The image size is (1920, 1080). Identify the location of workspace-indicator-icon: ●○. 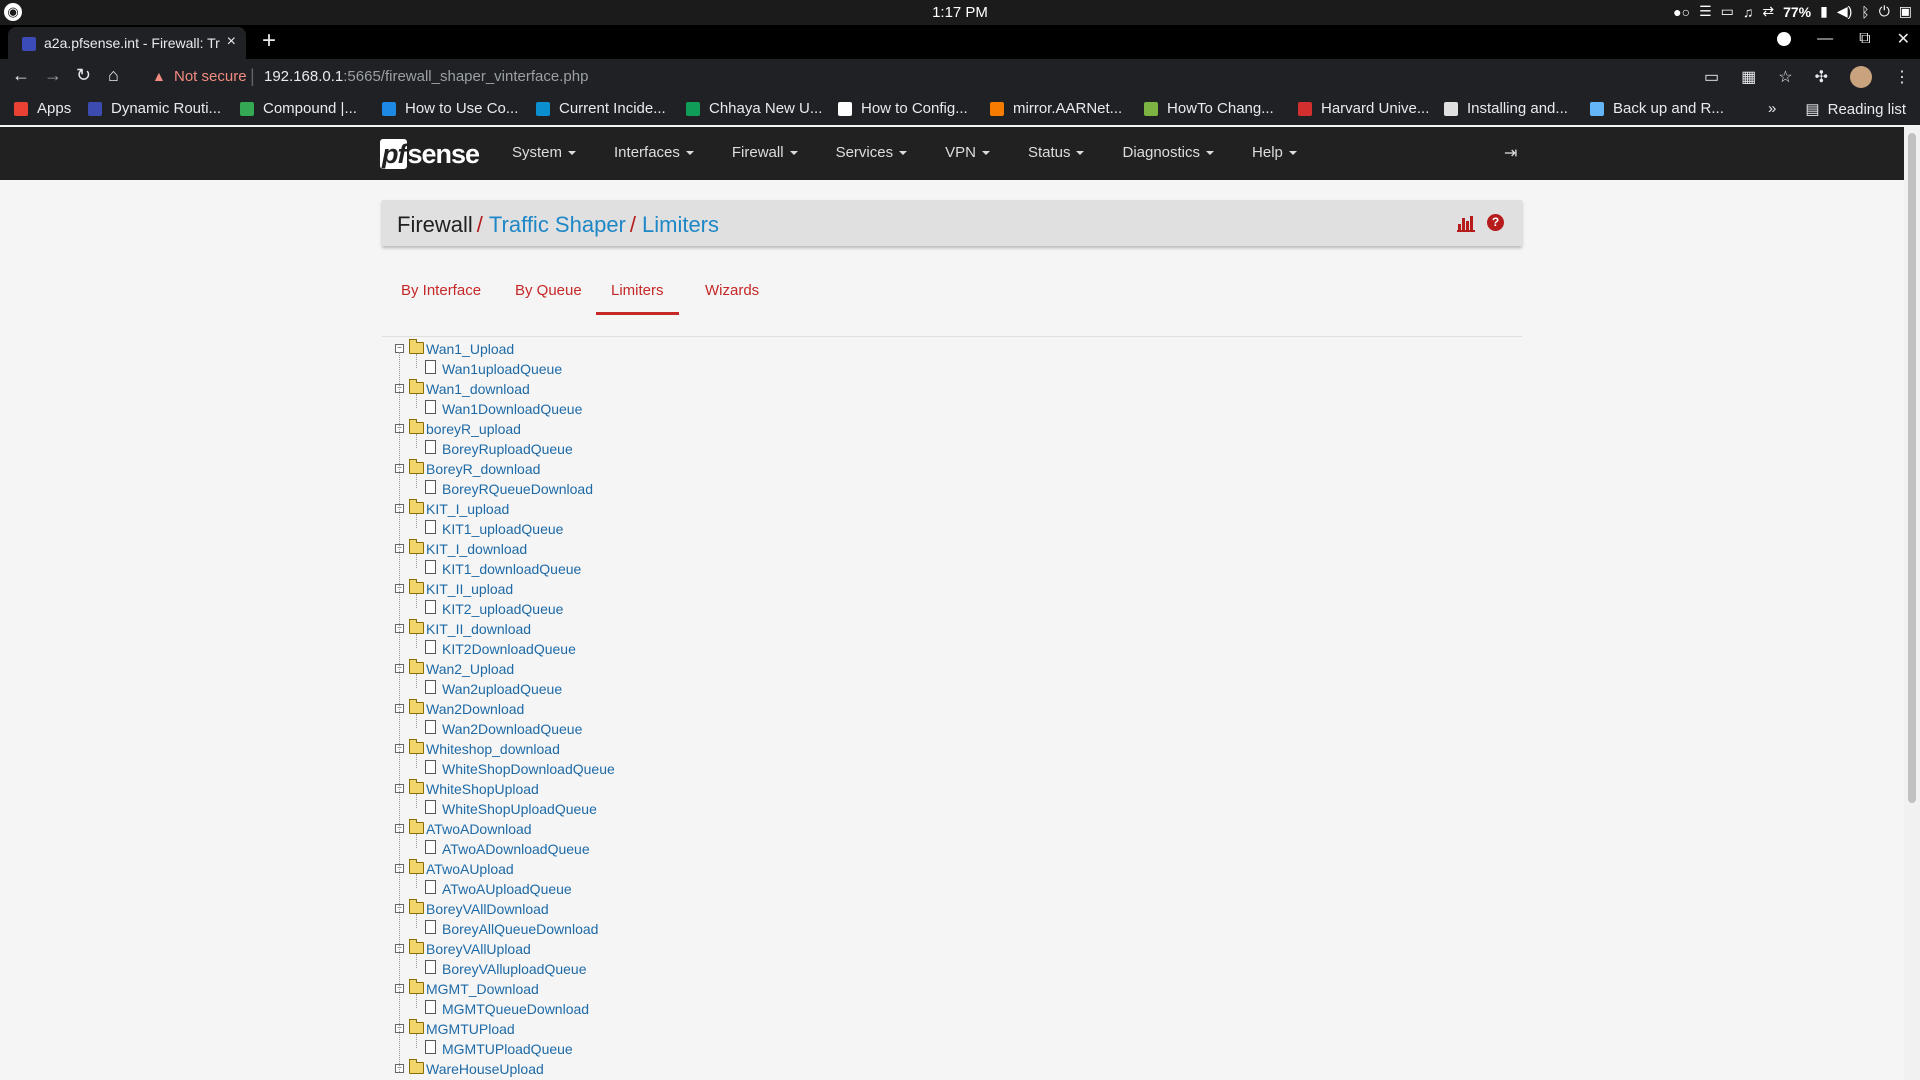
(1681, 12).